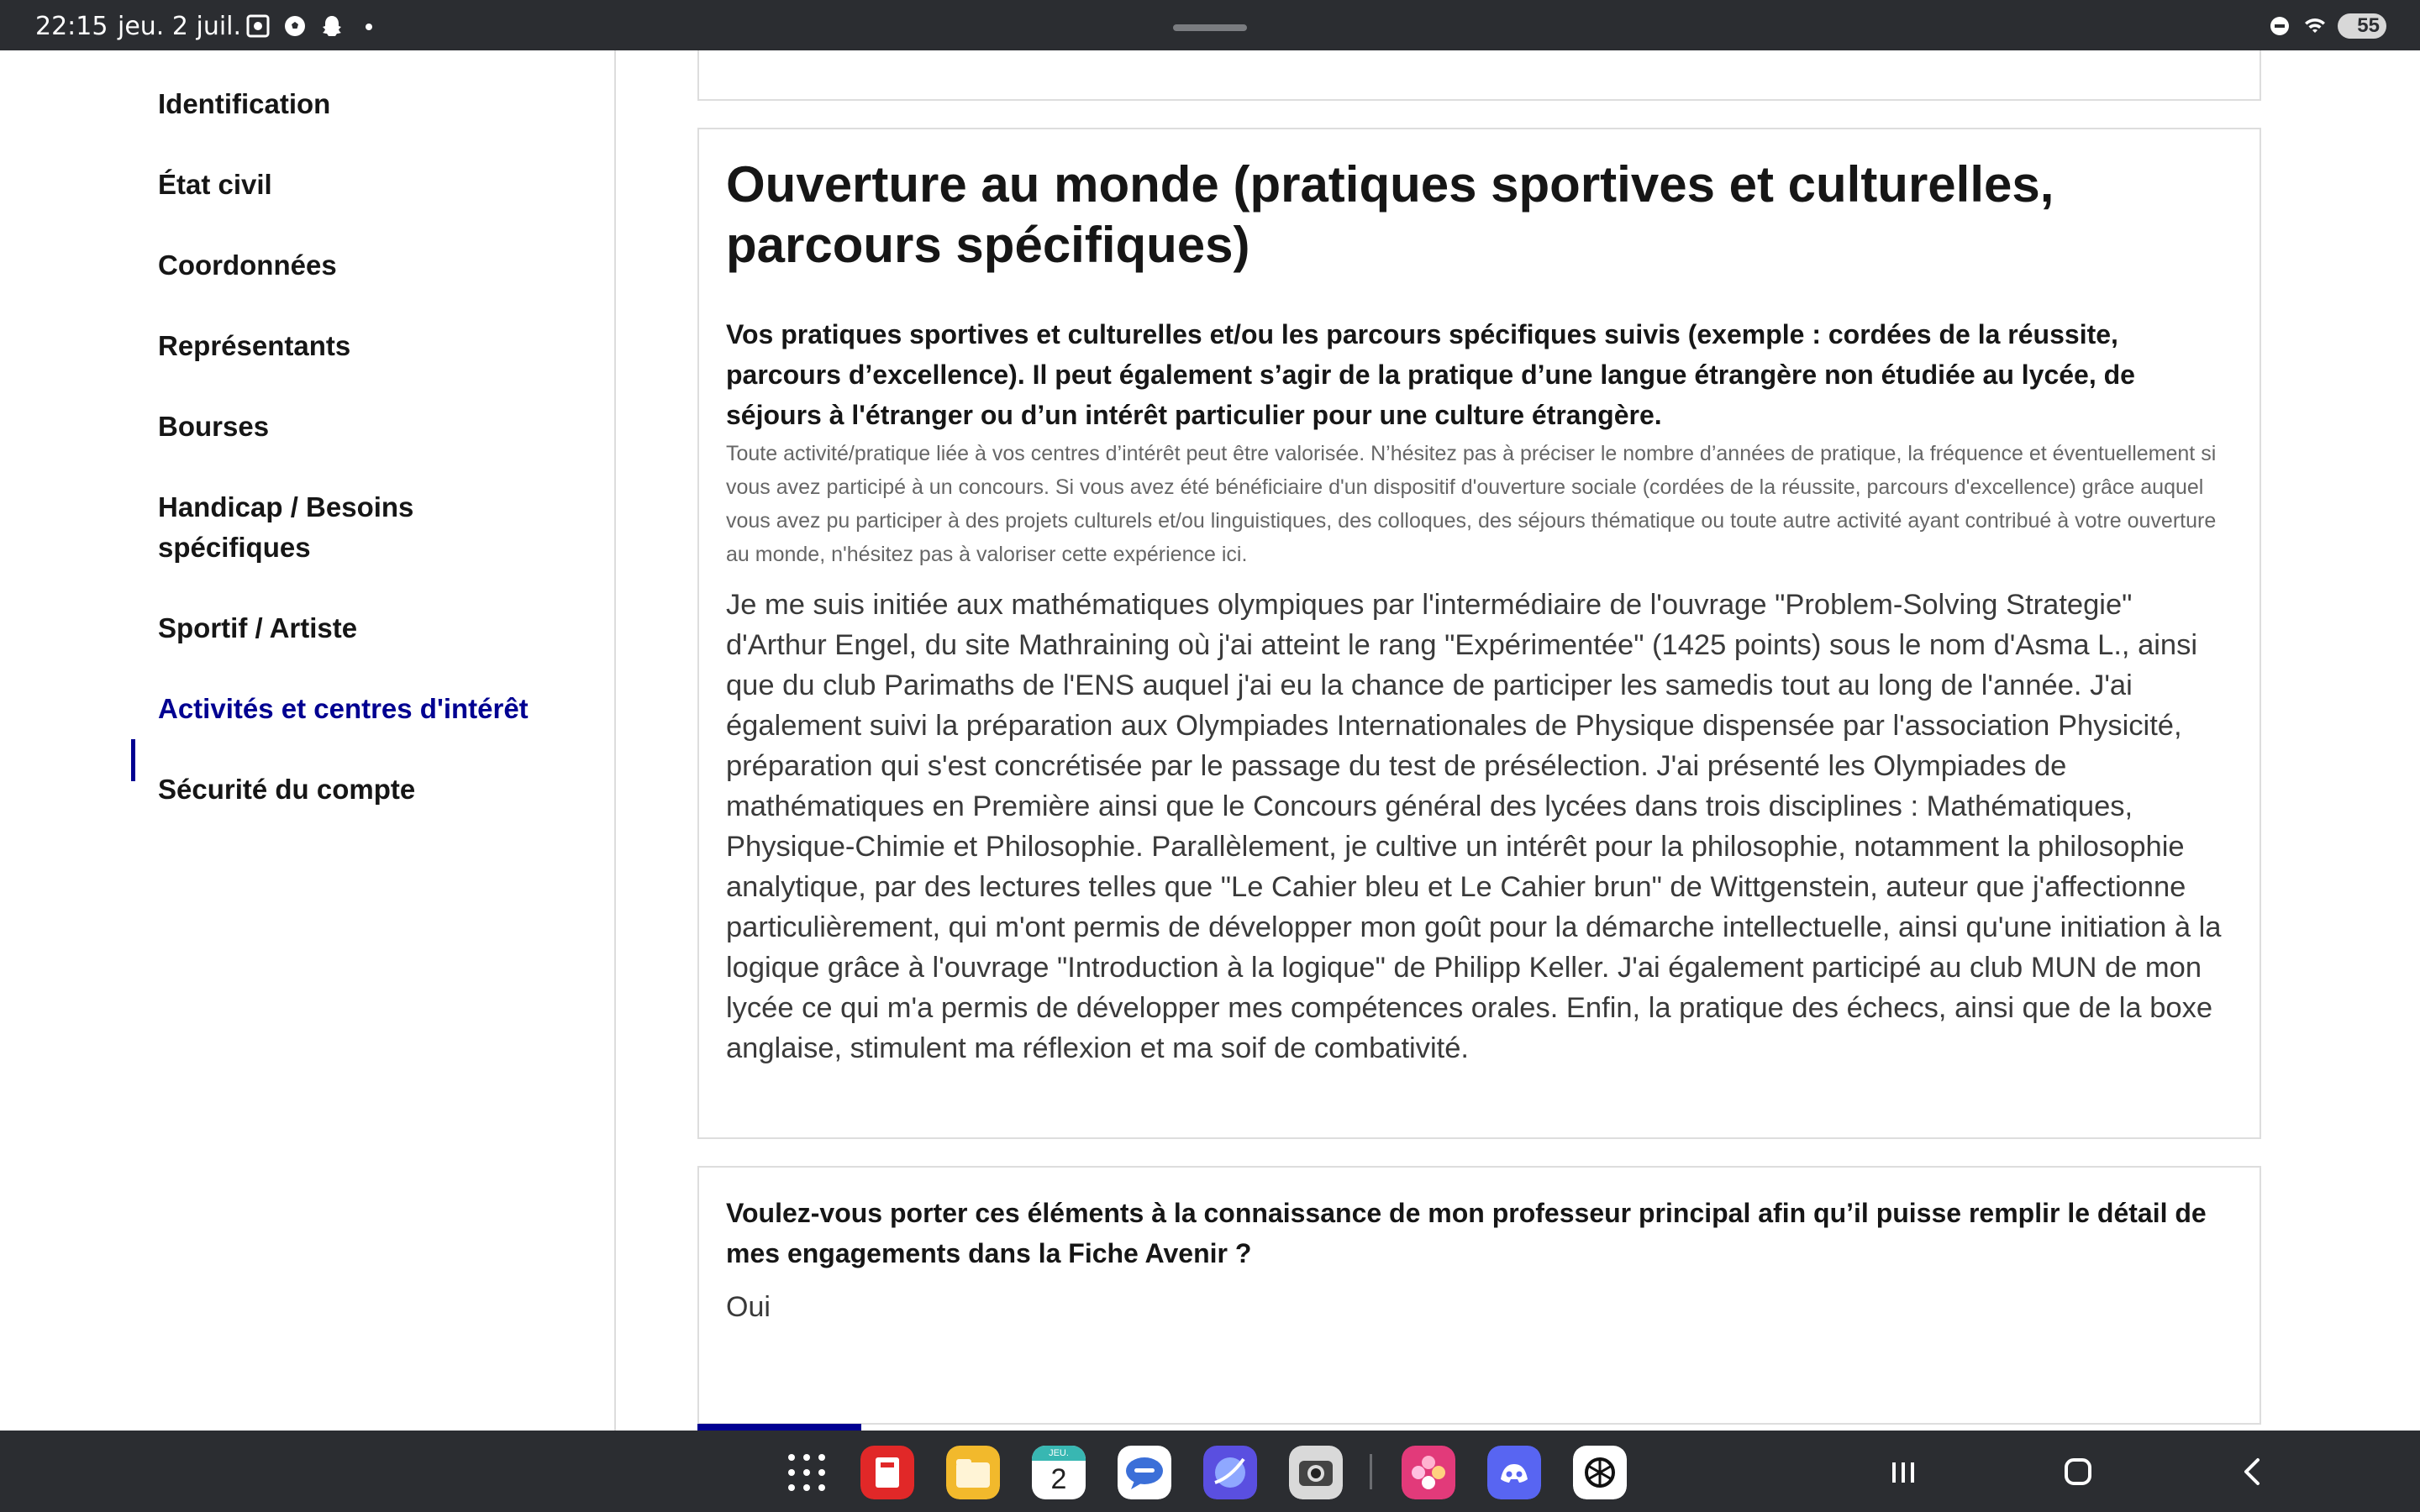  Describe the element at coordinates (376, 709) in the screenshot. I see `sidebar-item-activites: Activités et centres d'intérêt` at that location.